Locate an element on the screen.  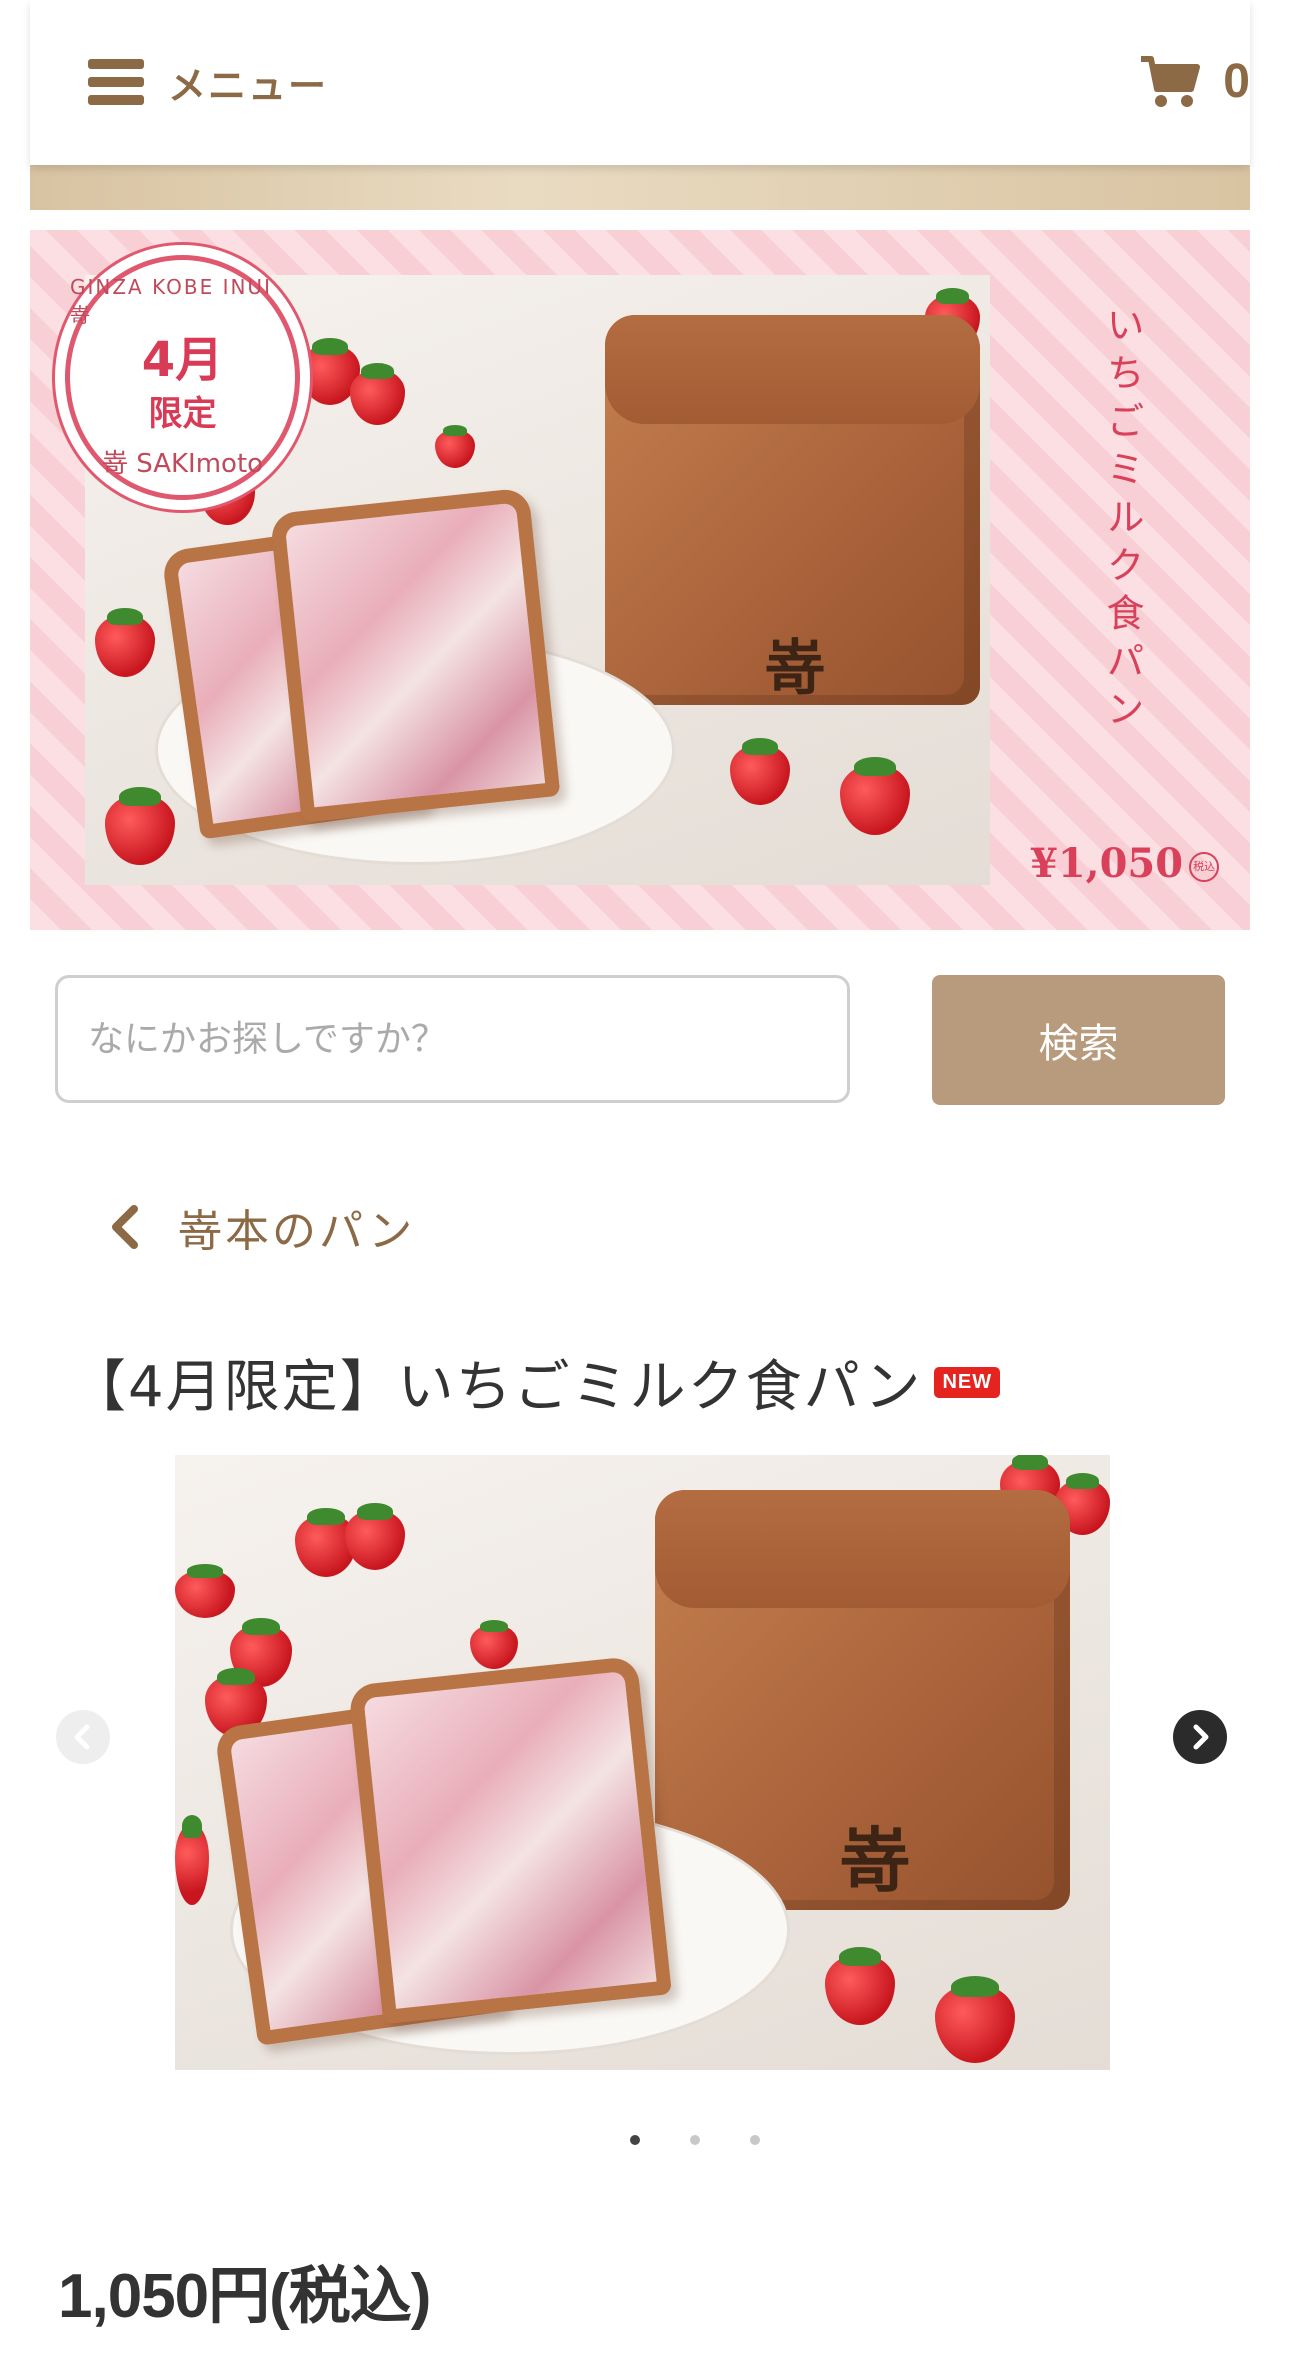
breadcrumb-back: 嵜本のパン is located at coordinates (262, 1227).